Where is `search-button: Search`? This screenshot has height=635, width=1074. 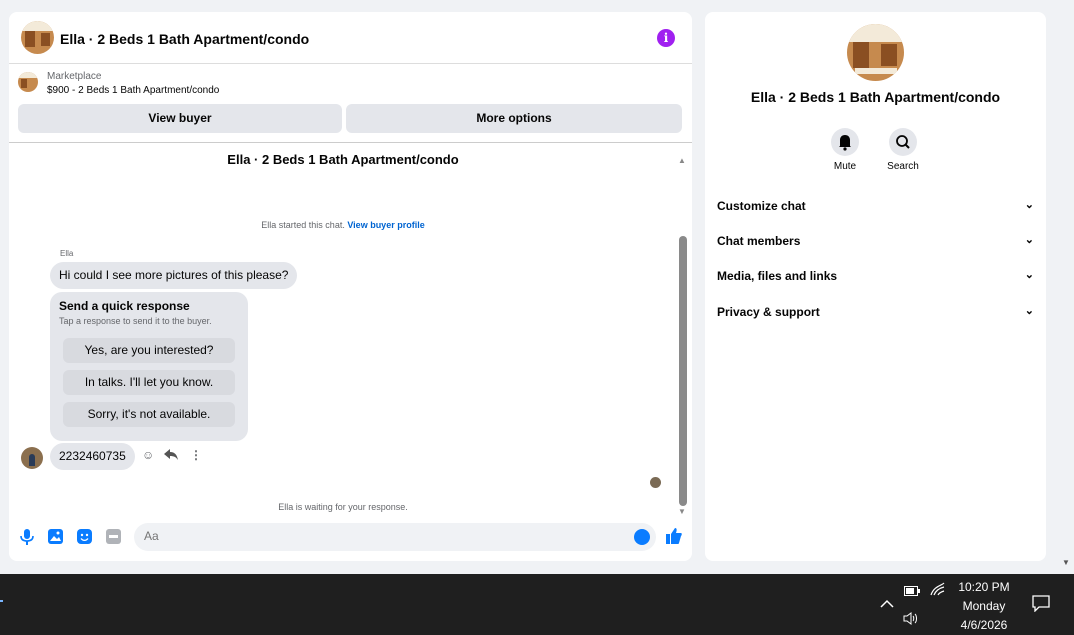
search-button: Search is located at coordinates (903, 150).